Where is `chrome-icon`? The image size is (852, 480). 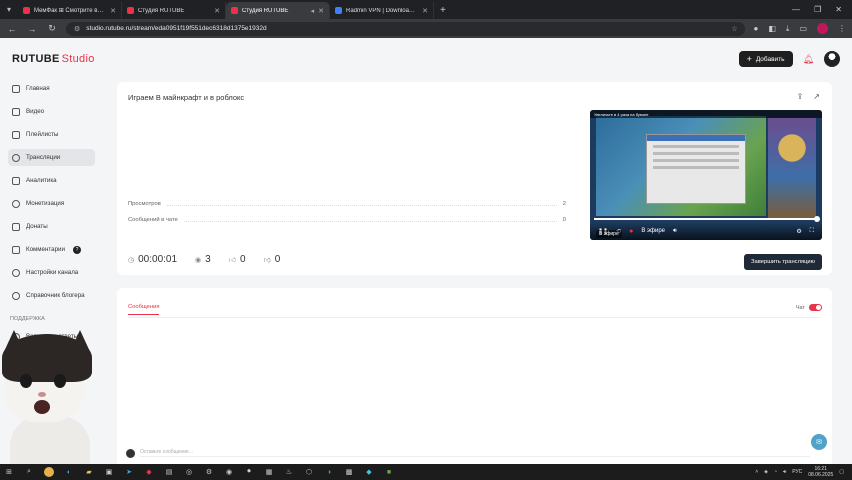 chrome-icon is located at coordinates (49, 472).